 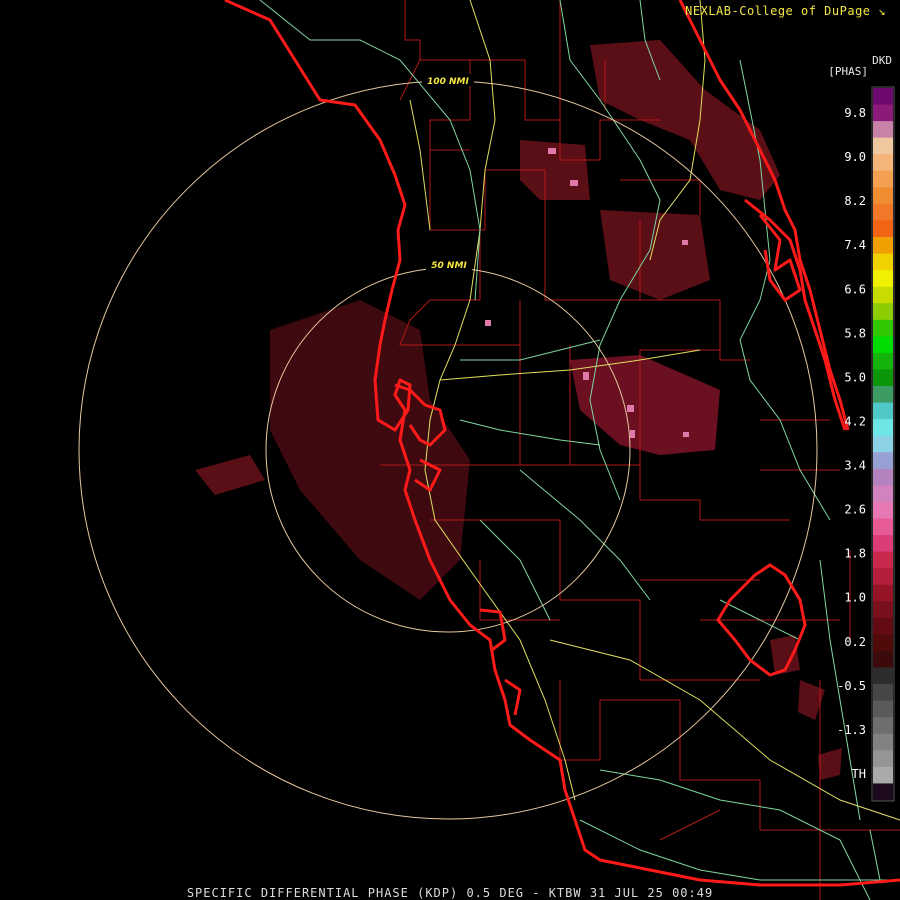 What do you see at coordinates (855, 377) in the screenshot?
I see `legend-tick-label: 5.0` at bounding box center [855, 377].